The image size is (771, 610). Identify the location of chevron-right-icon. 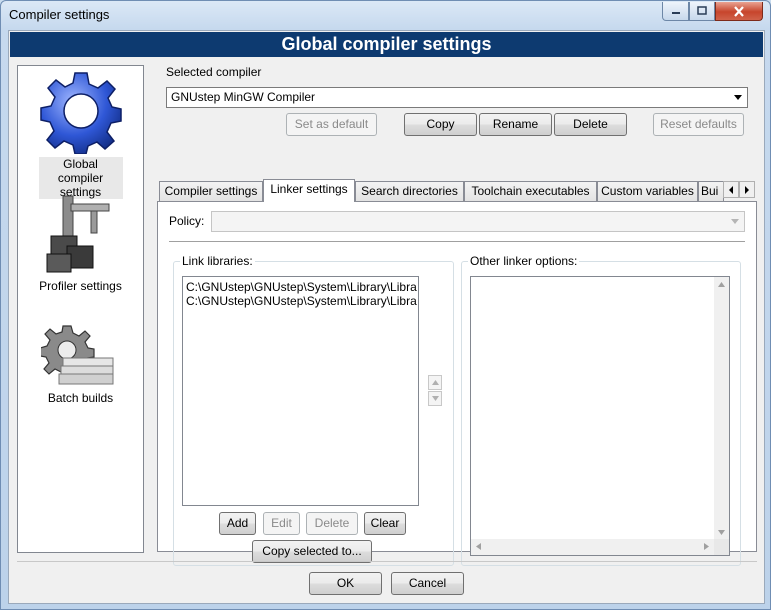
(747, 189).